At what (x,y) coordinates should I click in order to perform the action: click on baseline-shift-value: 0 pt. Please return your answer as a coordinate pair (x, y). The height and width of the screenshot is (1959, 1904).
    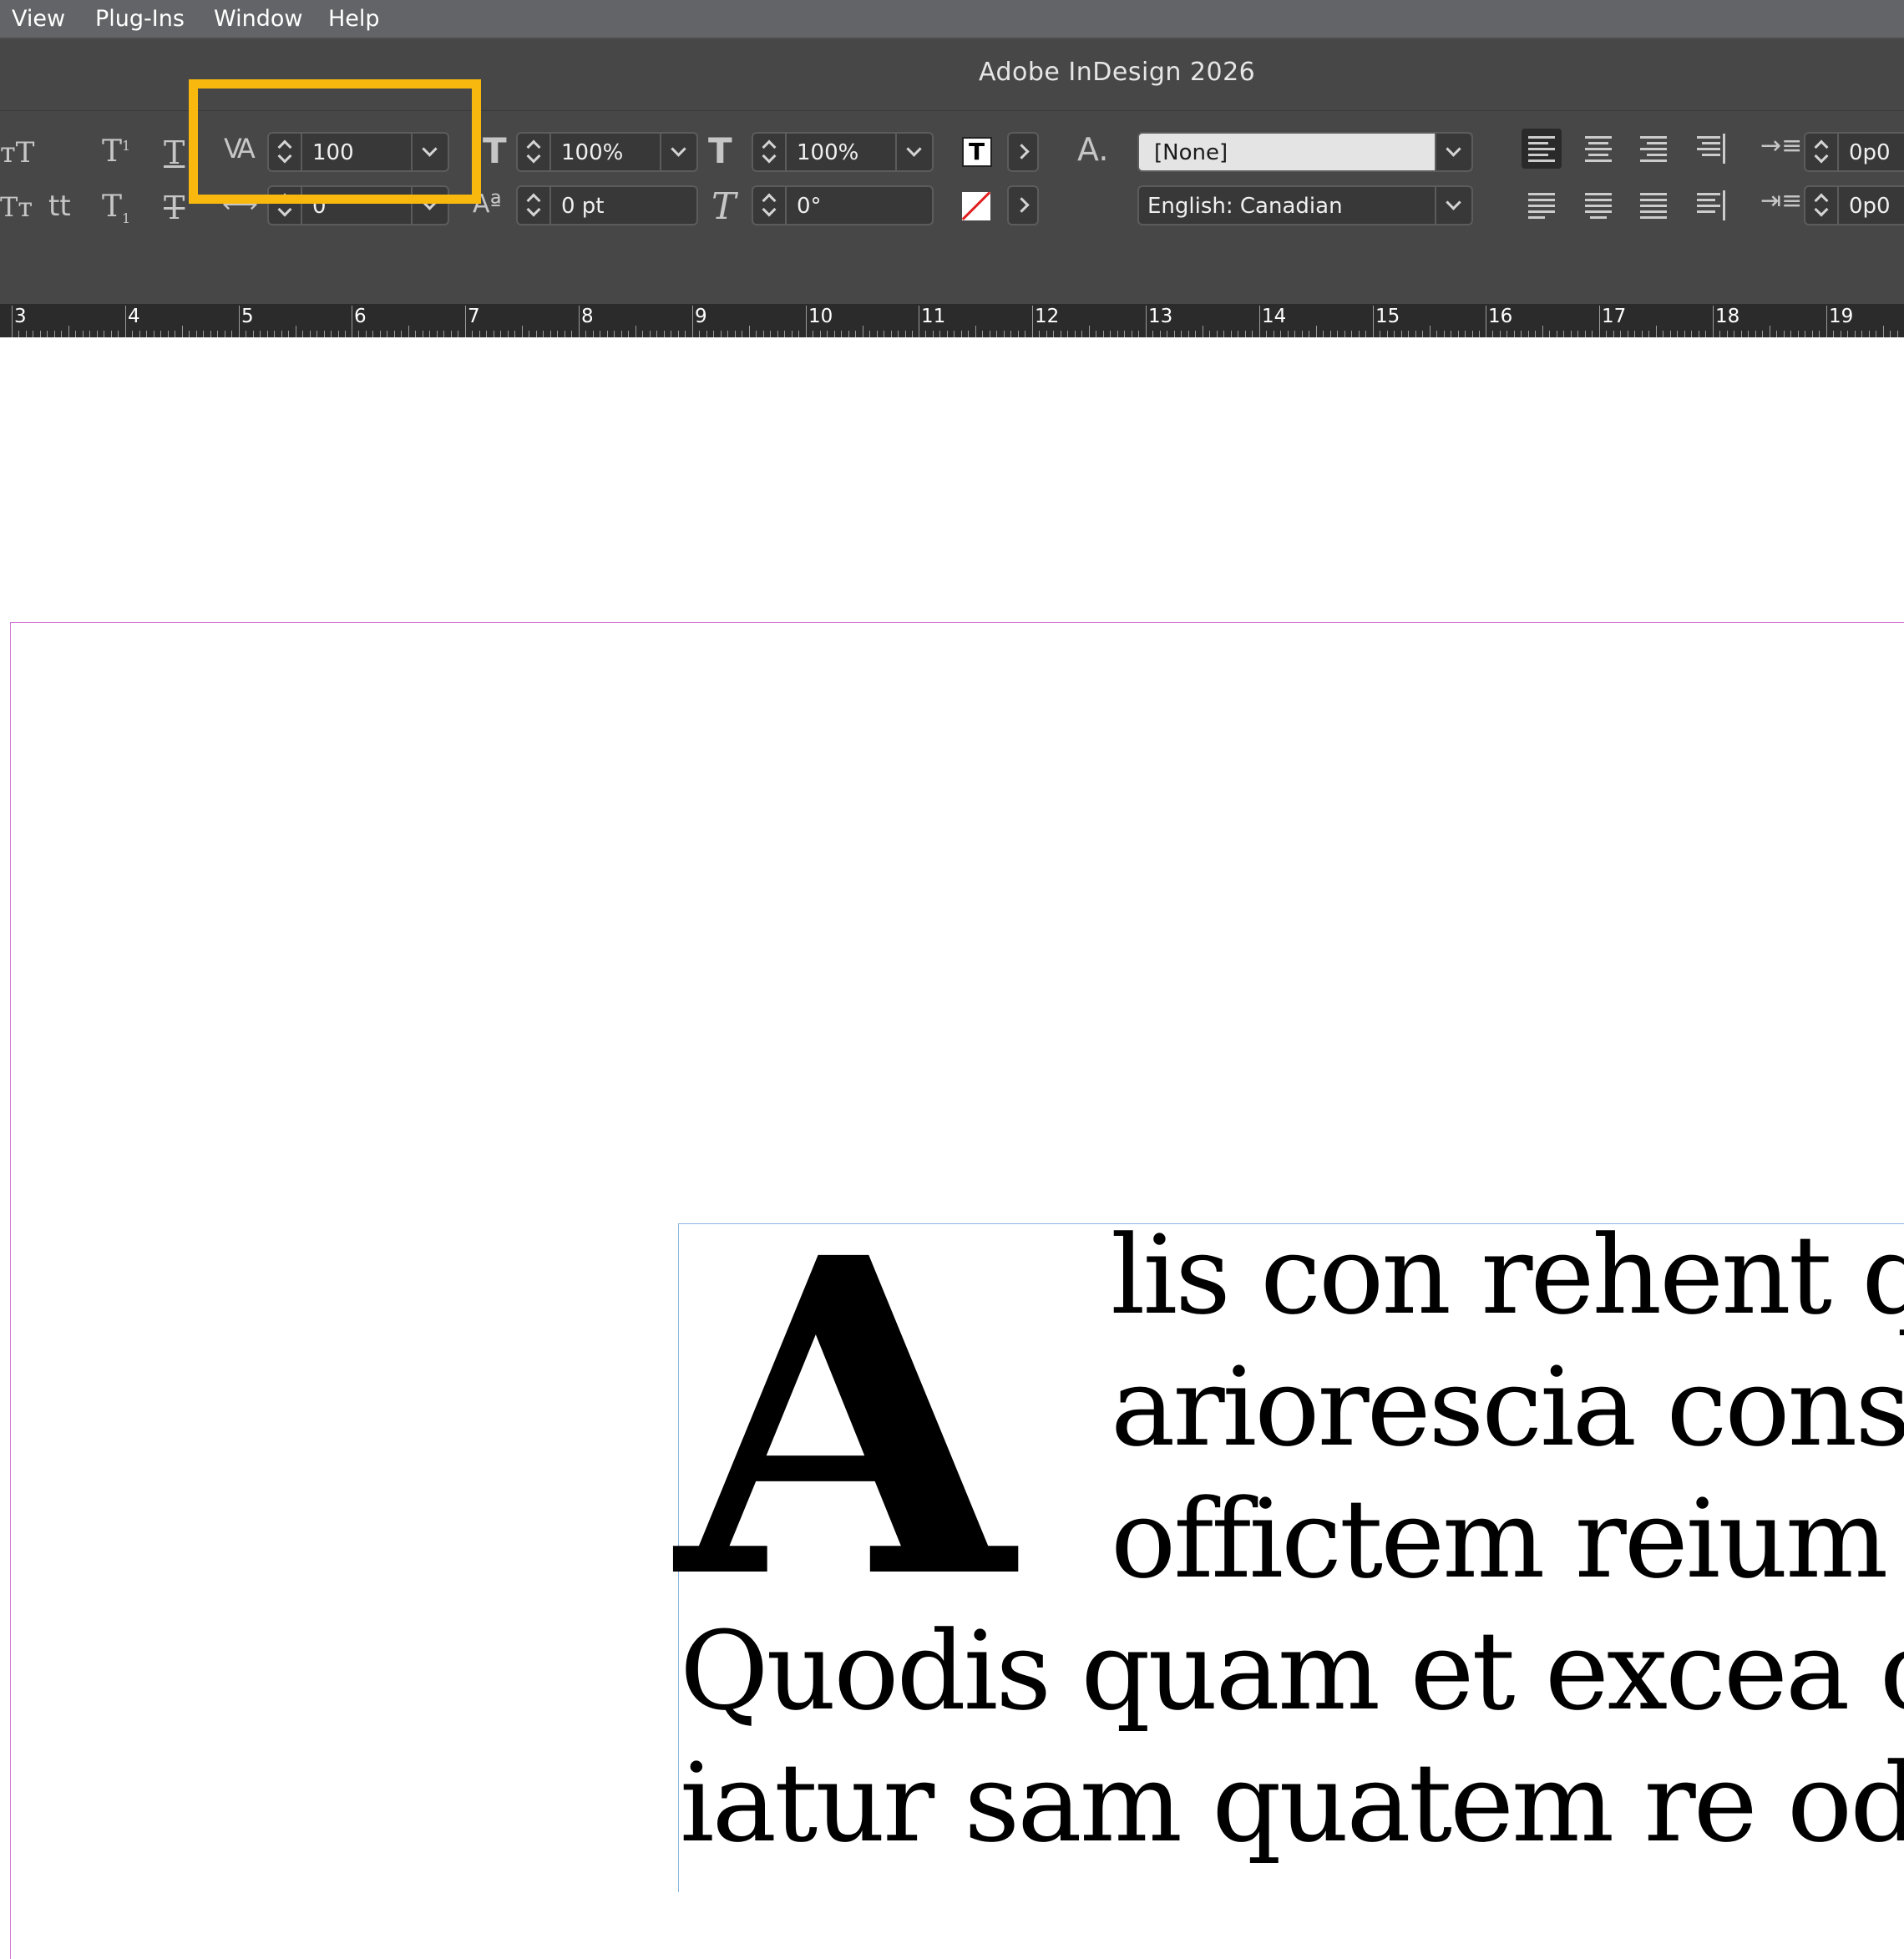
    Looking at the image, I should click on (583, 206).